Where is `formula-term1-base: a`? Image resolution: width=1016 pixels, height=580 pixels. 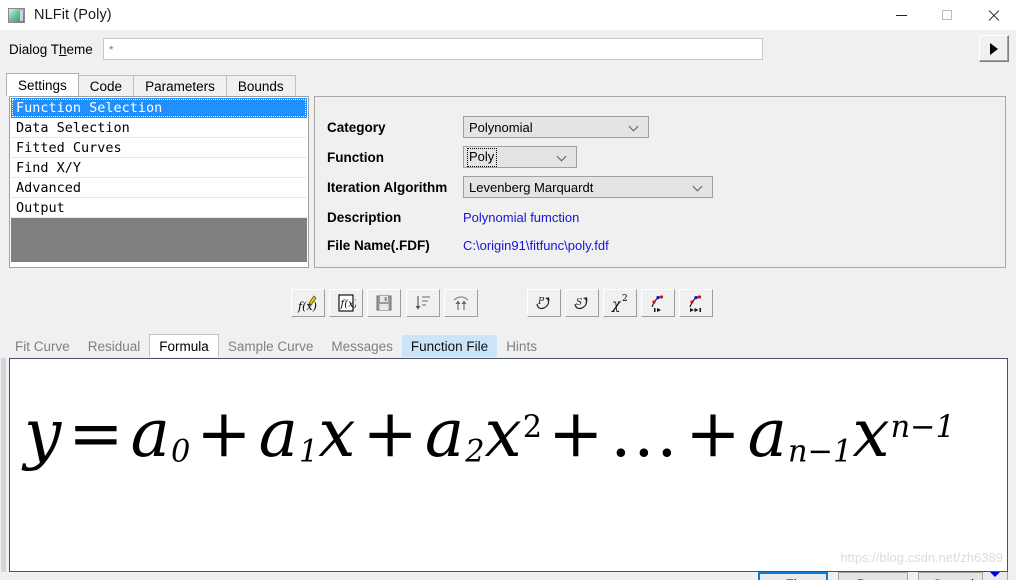
formula-term1-base: a is located at coordinates (278, 433).